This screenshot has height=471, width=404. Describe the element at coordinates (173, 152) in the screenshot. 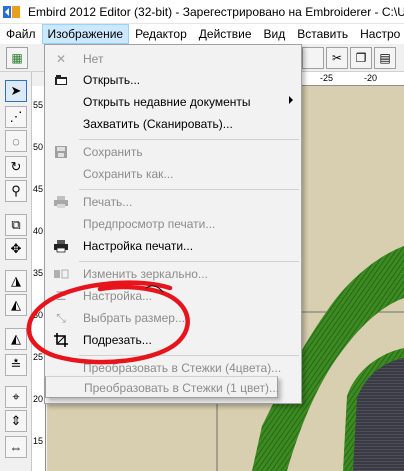

I see `menu-item-save: Сохранить` at that location.